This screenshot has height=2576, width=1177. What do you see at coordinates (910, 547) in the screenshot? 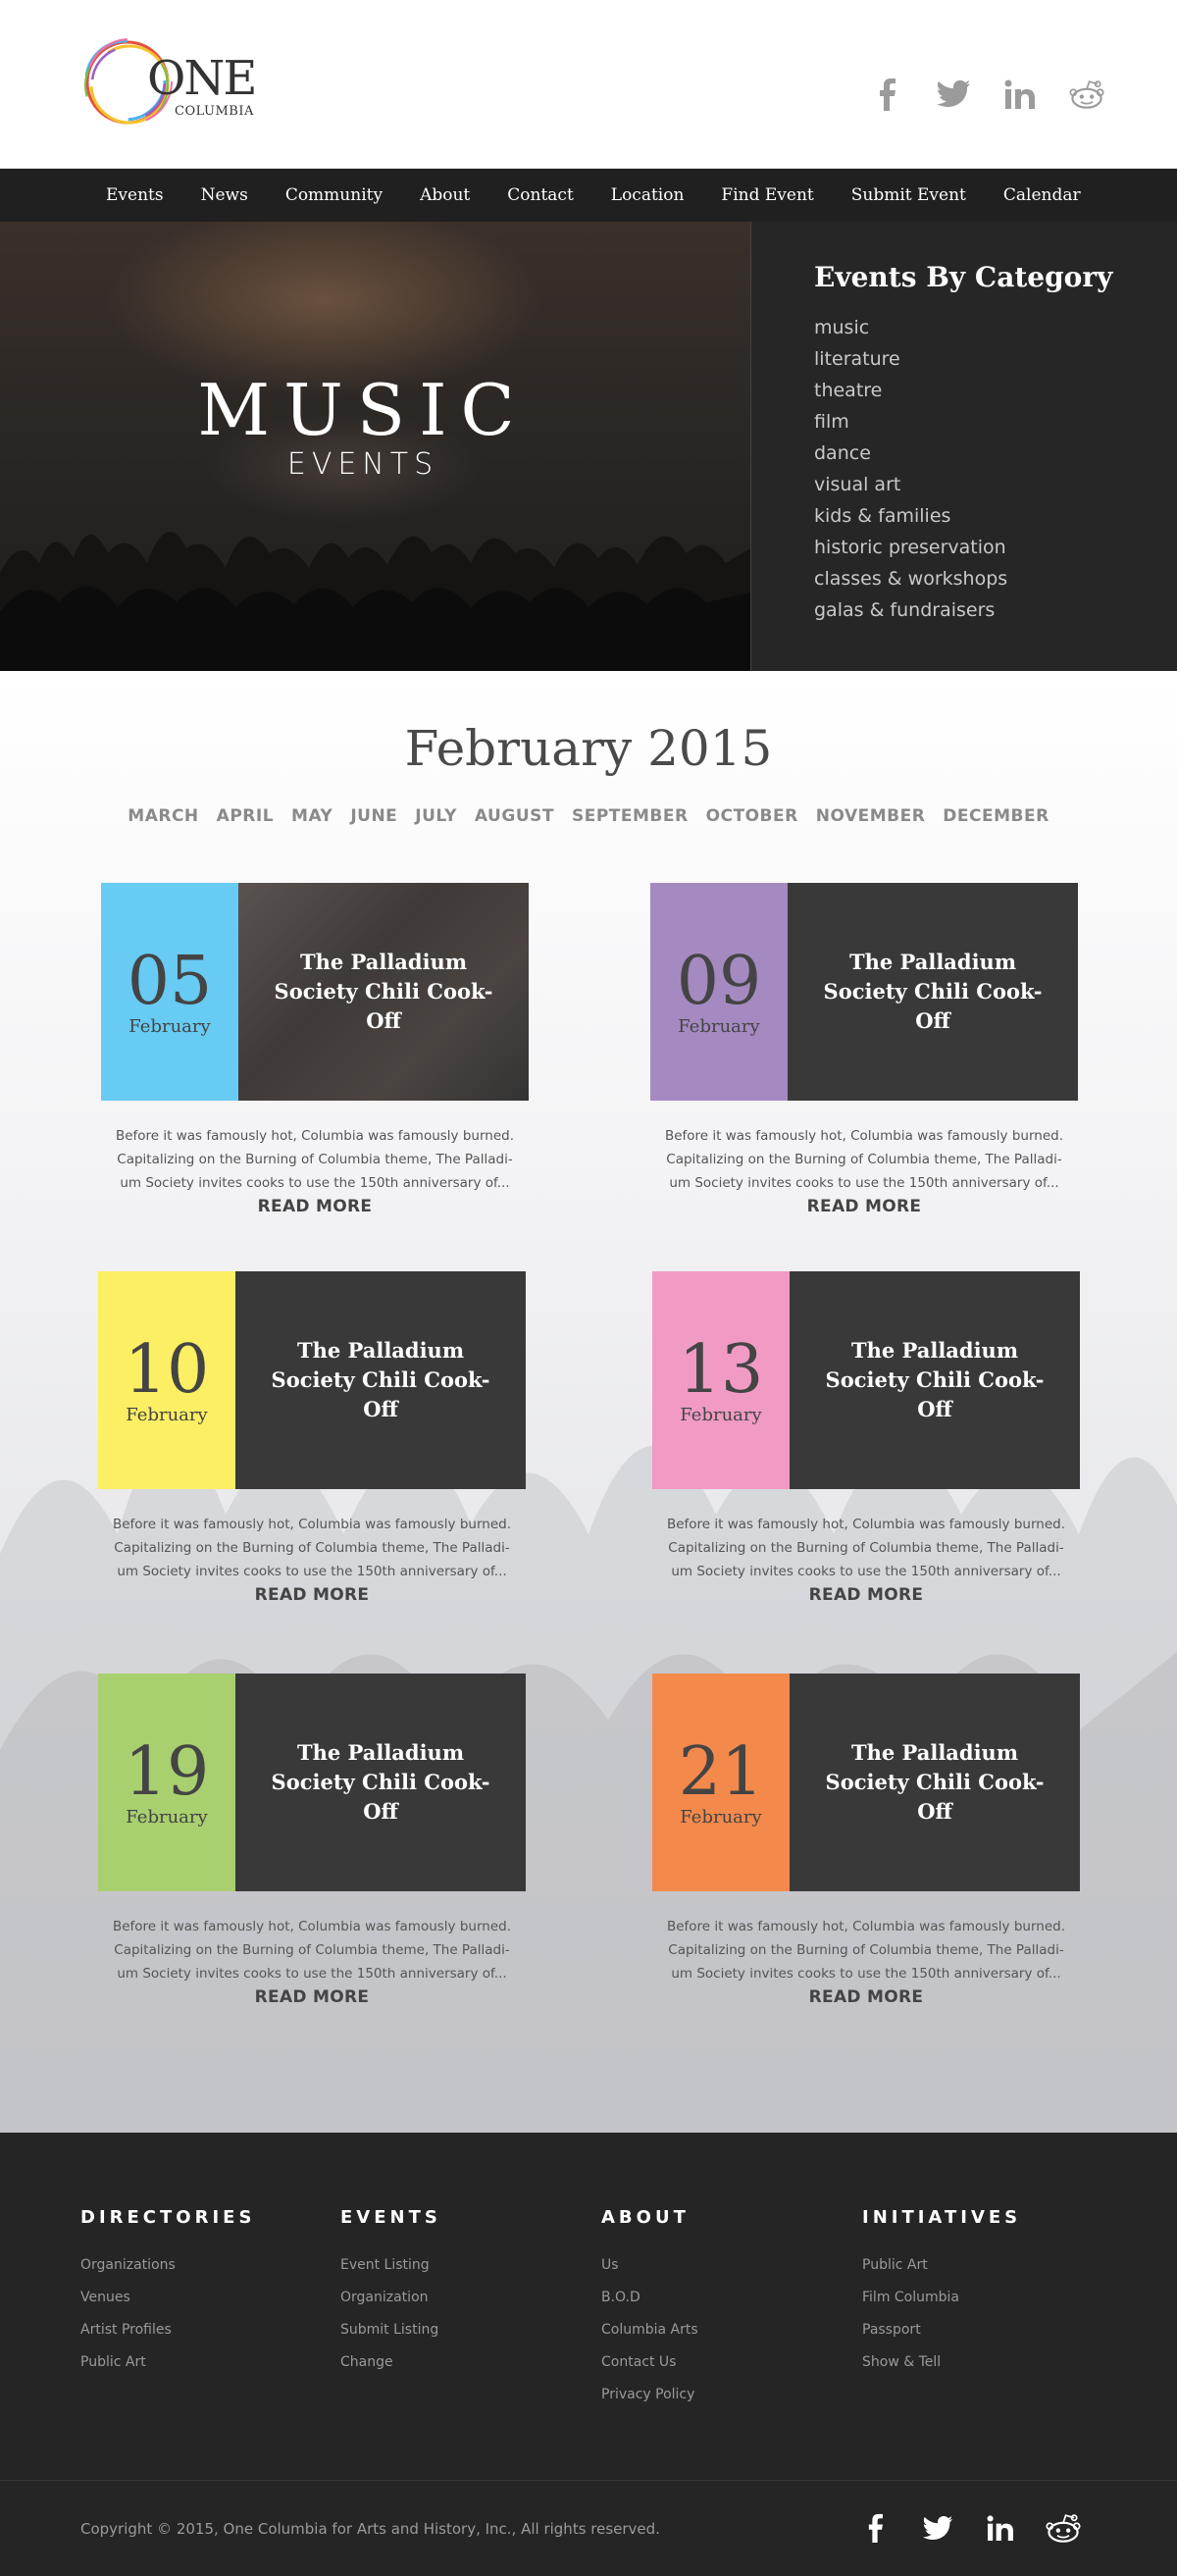
I see `category-historic-preservation: historic preservation` at bounding box center [910, 547].